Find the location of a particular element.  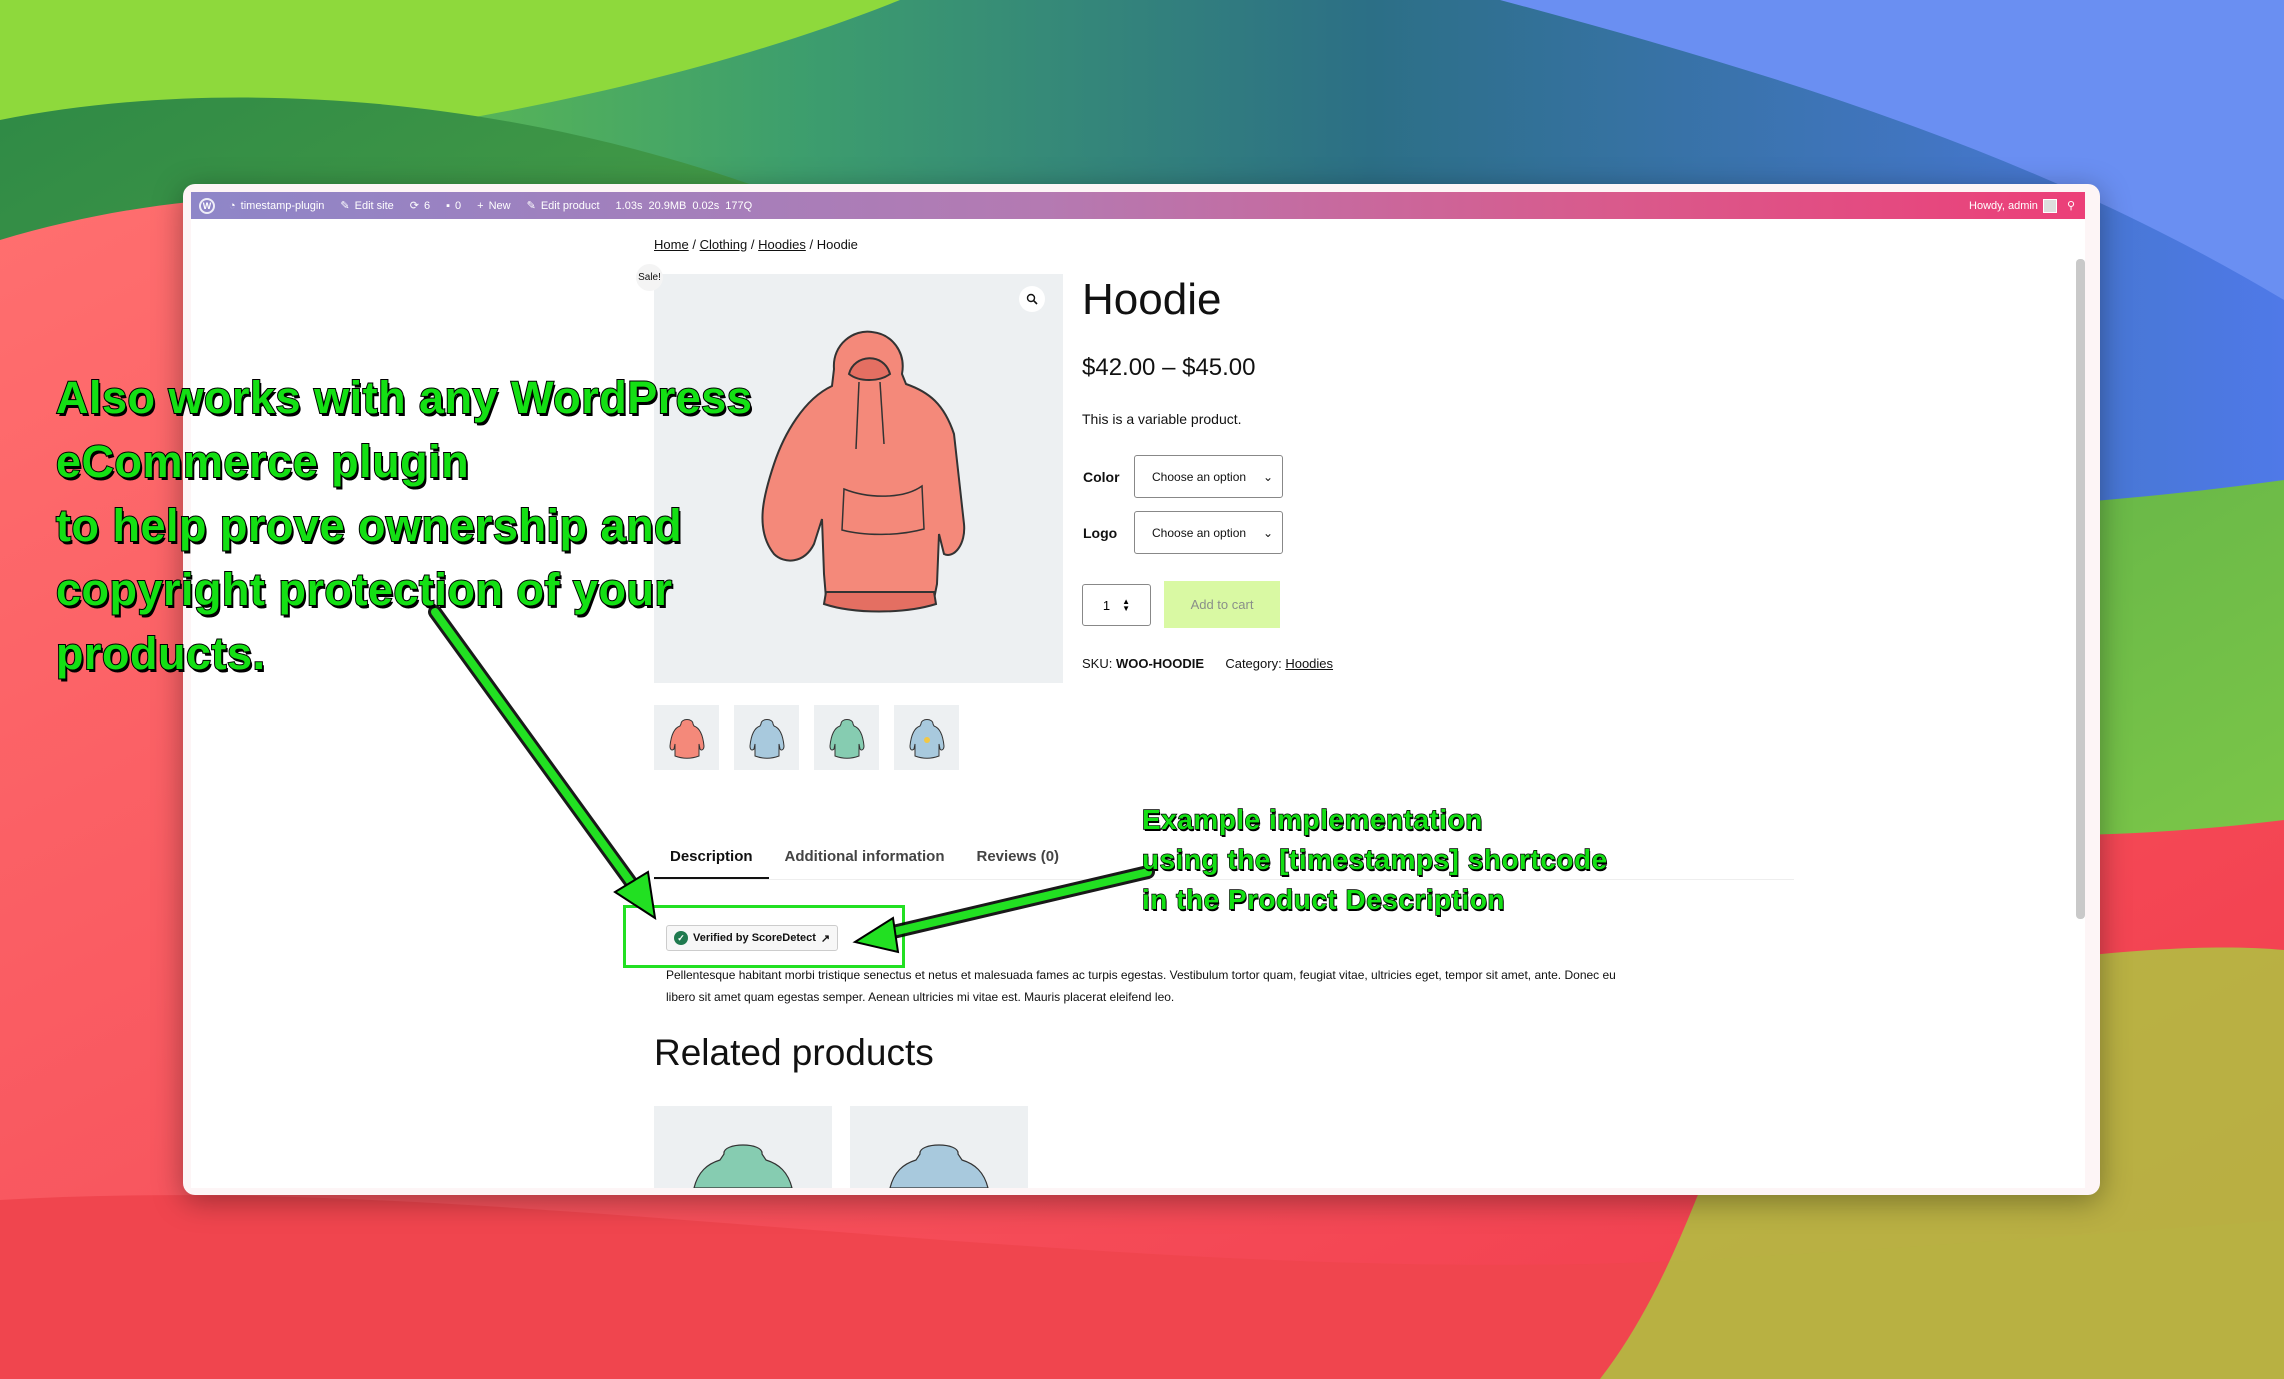

comments-count: 0 is located at coordinates (458, 205).